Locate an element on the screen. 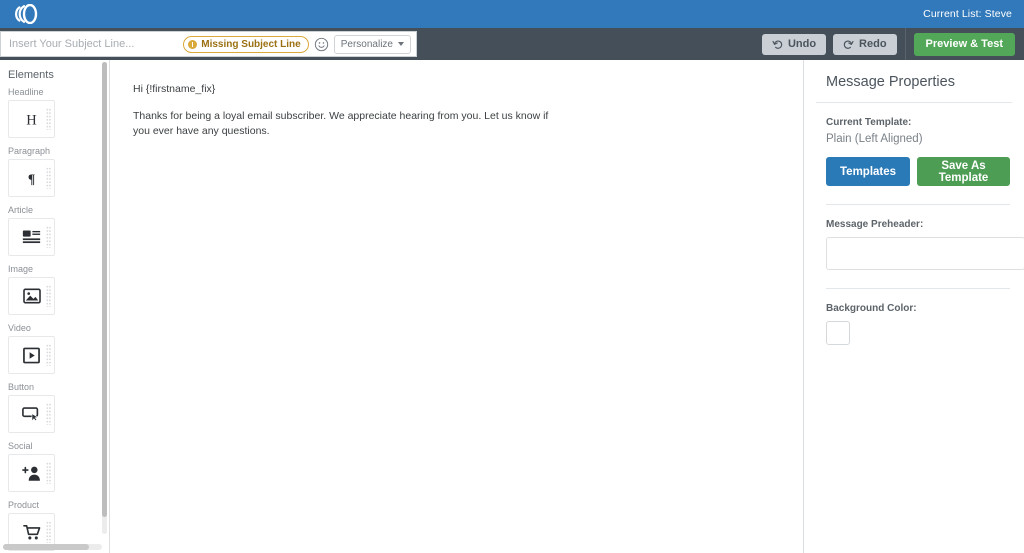 This screenshot has height=553, width=1024. undo-button: Undo is located at coordinates (794, 44).